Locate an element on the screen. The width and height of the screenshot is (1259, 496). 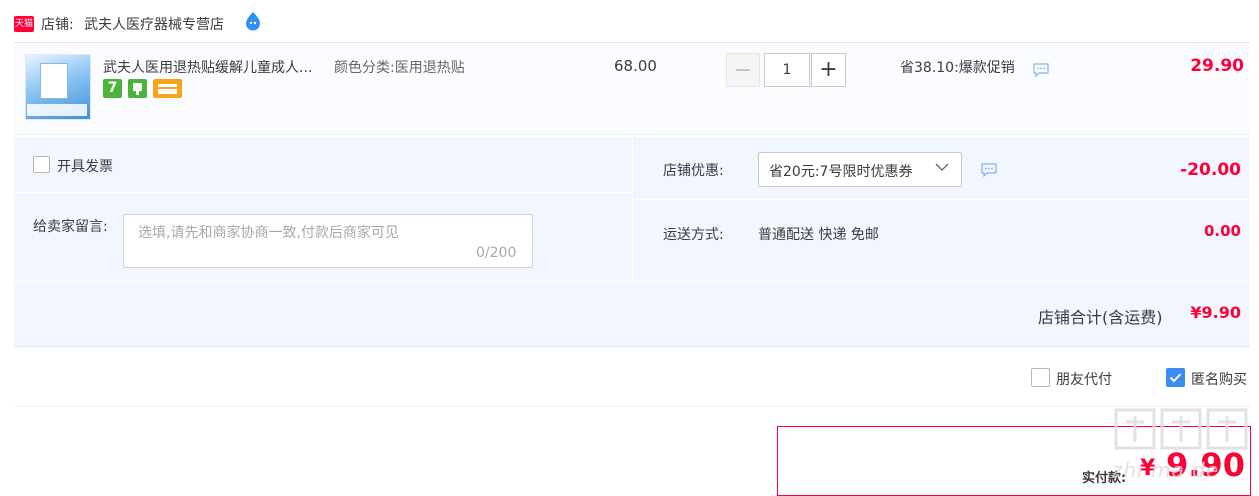
seven-day-return-icon: 7 is located at coordinates (112, 88).